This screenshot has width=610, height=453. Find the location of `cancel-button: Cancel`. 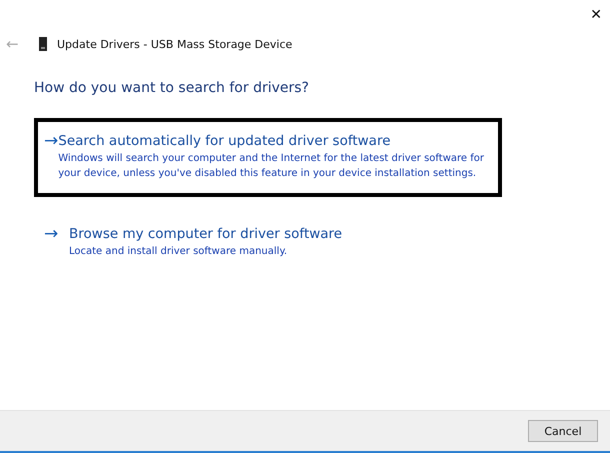

cancel-button: Cancel is located at coordinates (563, 431).